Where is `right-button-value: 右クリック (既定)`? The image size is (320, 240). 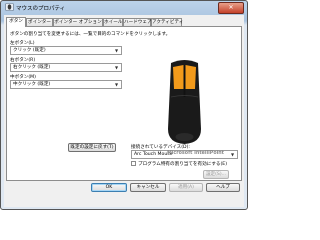 right-button-value: 右クリック (既定) is located at coordinates (32, 67).